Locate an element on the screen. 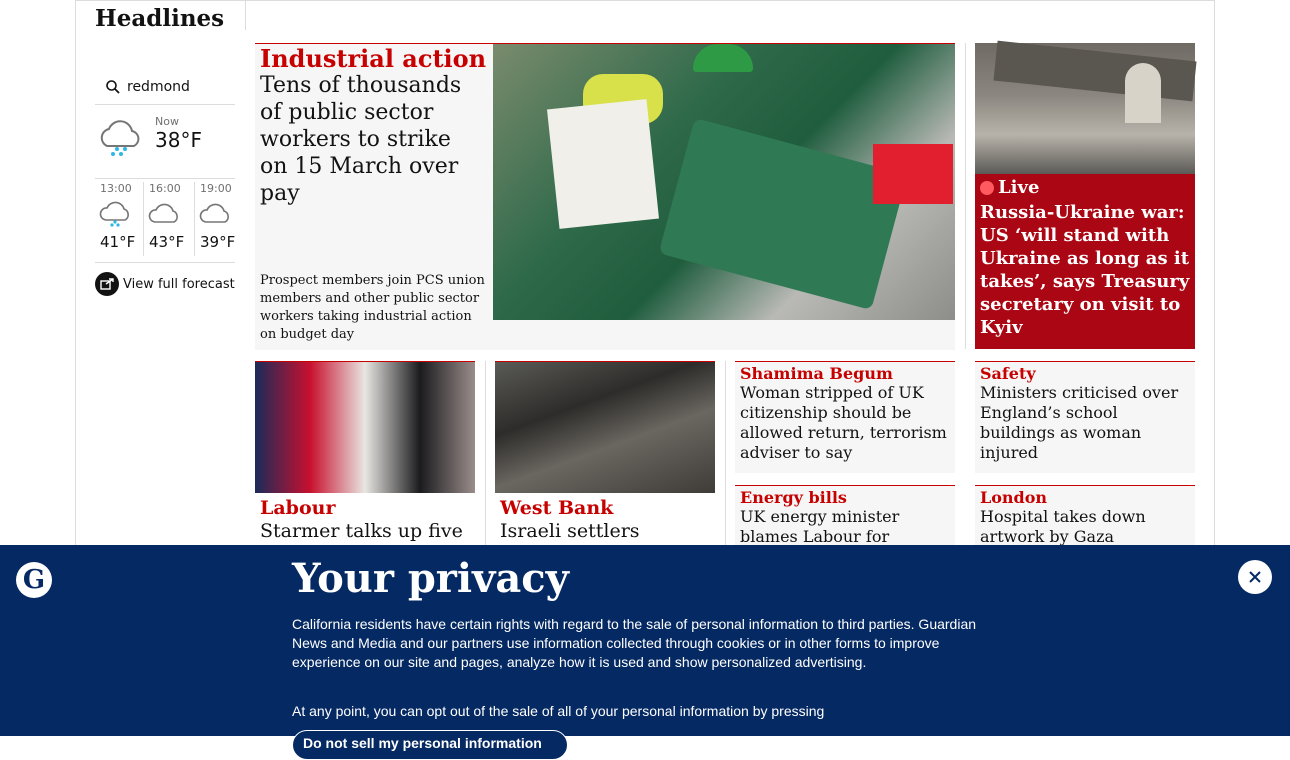 Image resolution: width=1290 pixels, height=760 pixels. story-kicker: Energy bills is located at coordinates (793, 497).